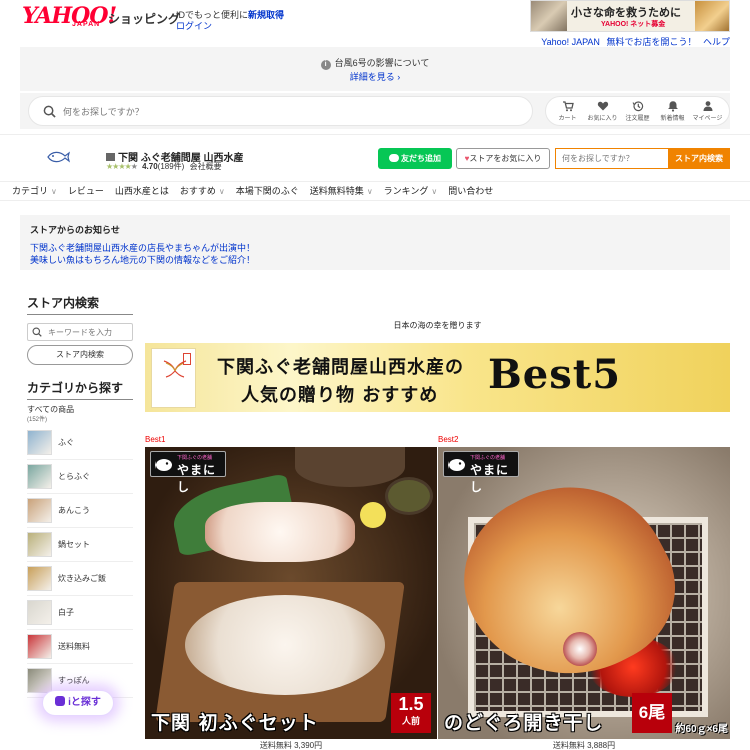 The height and width of the screenshot is (750, 750). Describe the element at coordinates (411, 191) in the screenshot. I see `store-nav-ranking: ランキング ∨` at that location.